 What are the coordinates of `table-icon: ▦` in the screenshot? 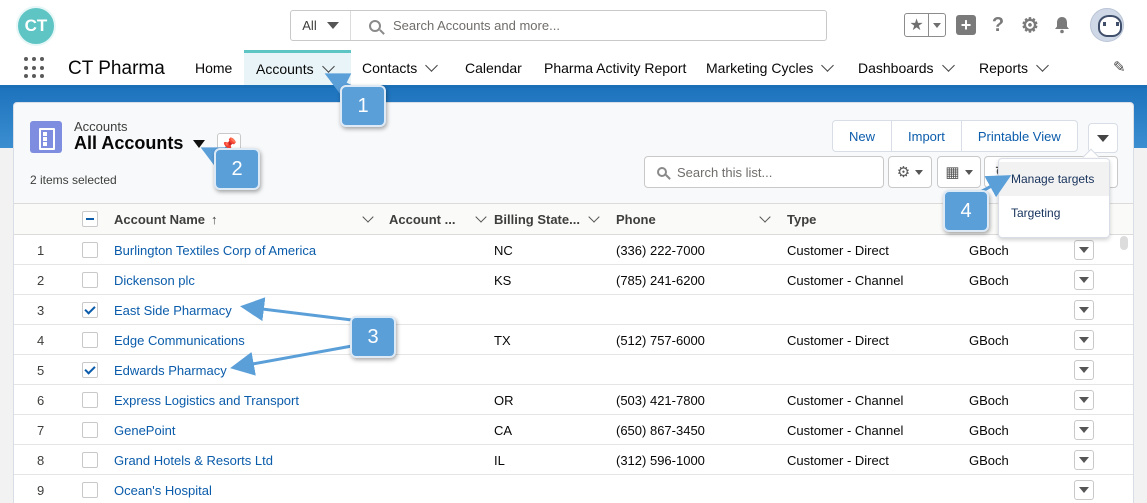 It's located at (952, 172).